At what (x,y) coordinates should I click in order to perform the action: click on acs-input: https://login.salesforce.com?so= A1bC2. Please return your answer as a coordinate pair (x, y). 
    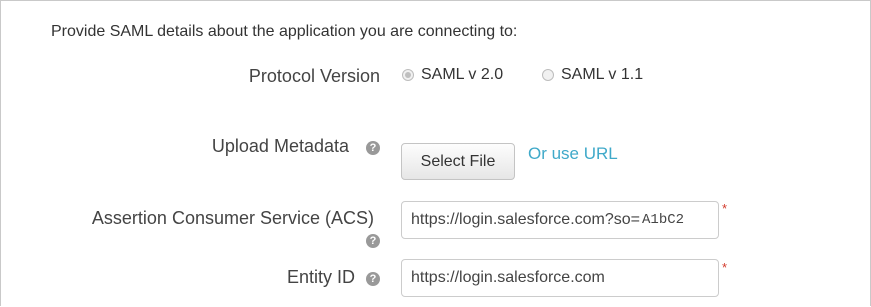
    Looking at the image, I should click on (560, 220).